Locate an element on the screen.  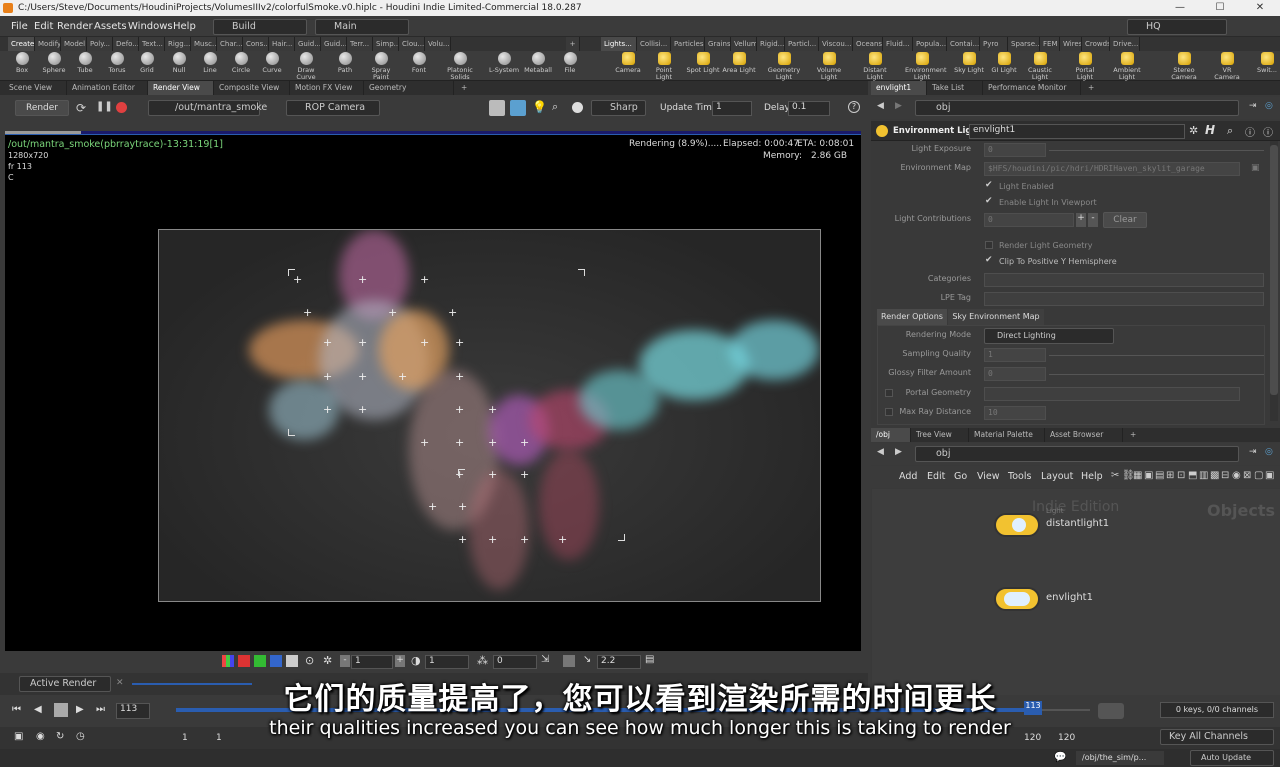
link-icon: ◎ is located at coordinates (1269, 106).